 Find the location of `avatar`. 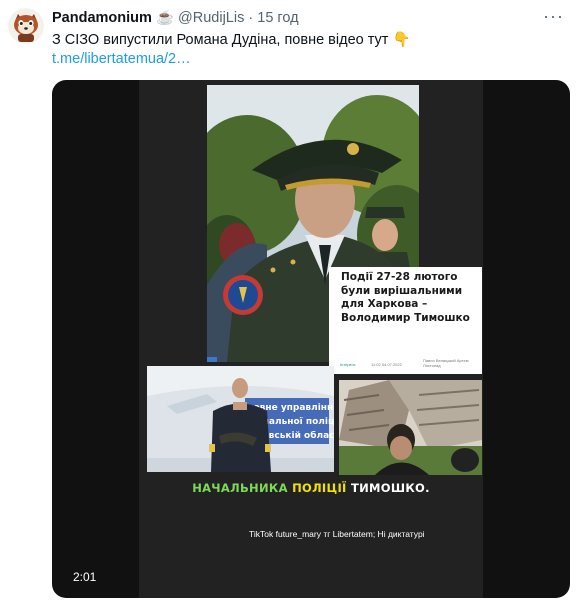

avatar is located at coordinates (26, 26).